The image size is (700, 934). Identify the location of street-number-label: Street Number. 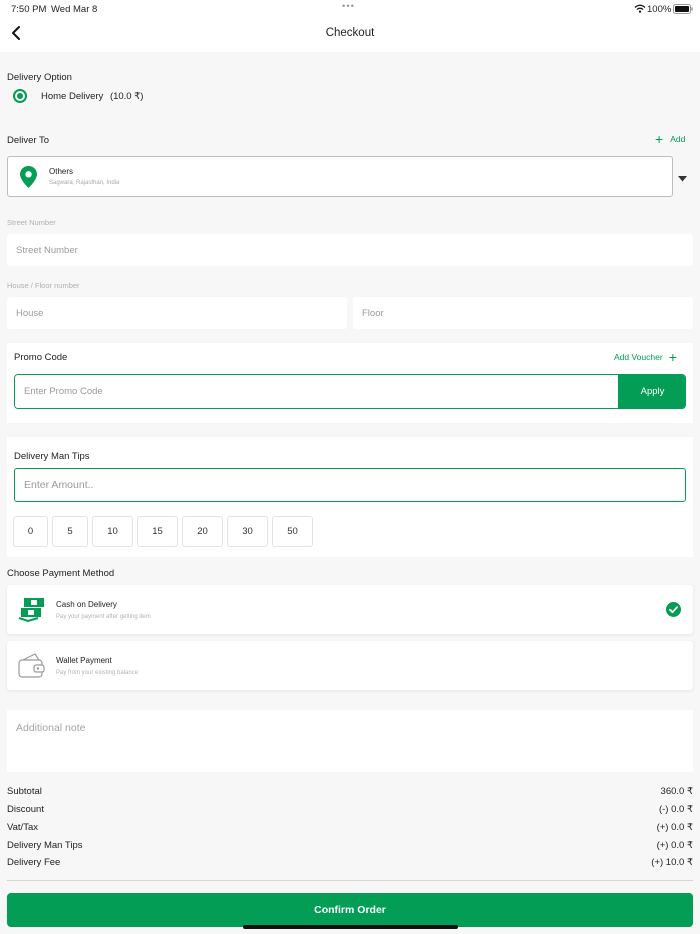
(31, 222).